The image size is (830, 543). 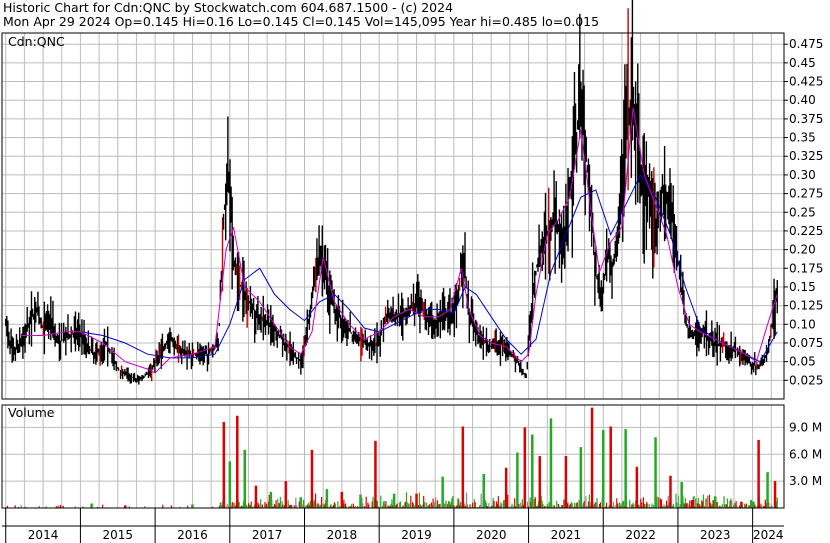 I want to click on x-tick-label: 2019, so click(x=416, y=535).